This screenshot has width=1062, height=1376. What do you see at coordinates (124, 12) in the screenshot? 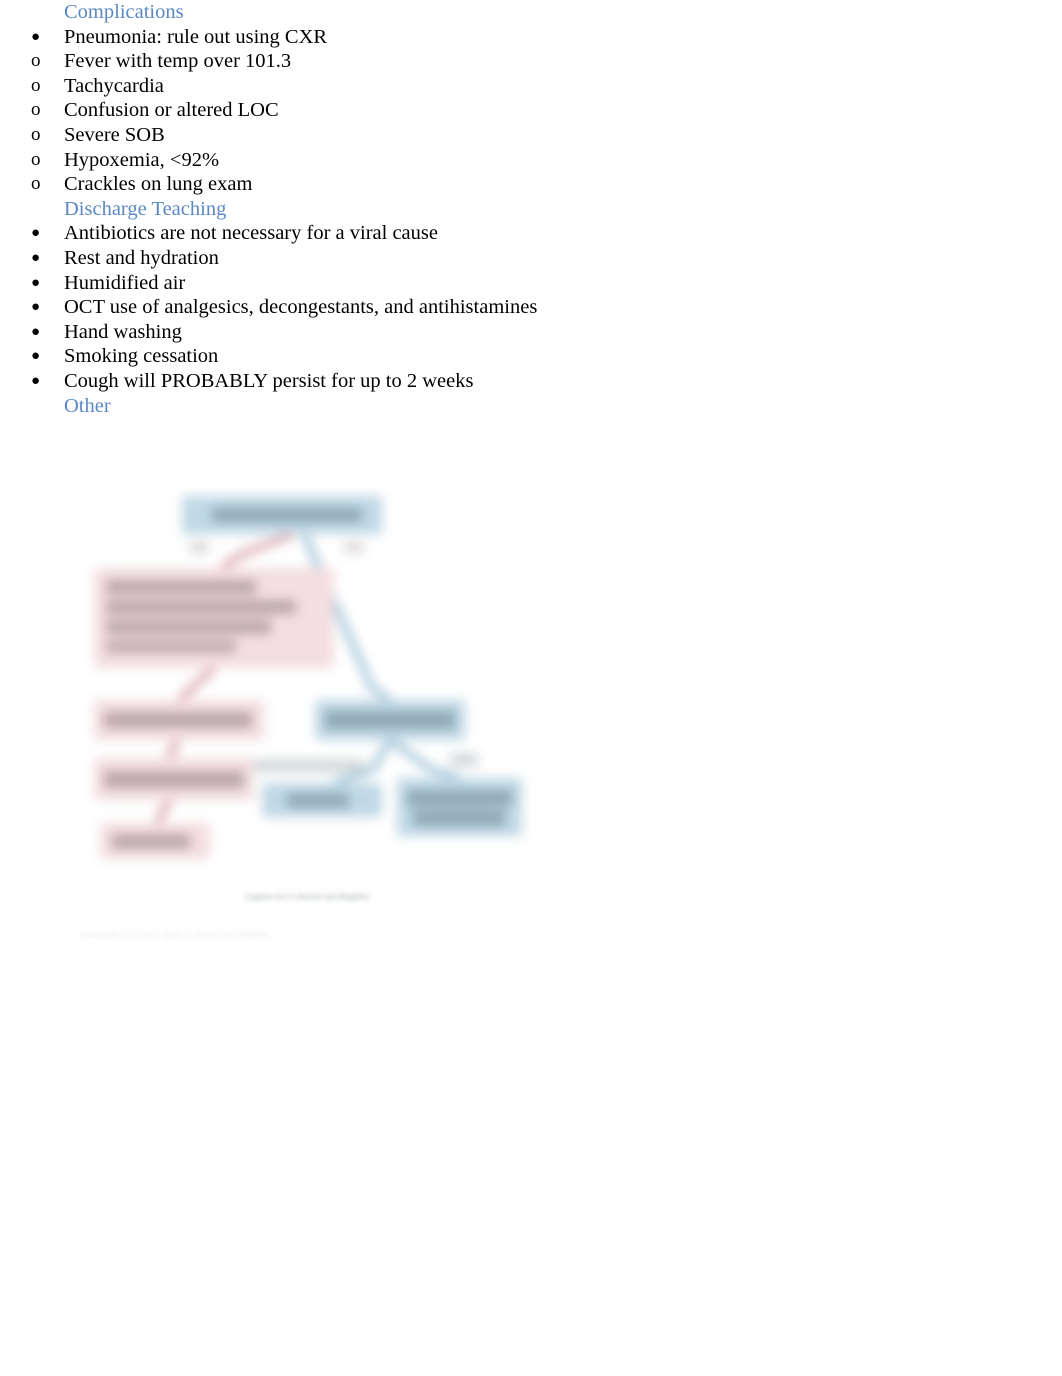
I see `heading-complications: Complications` at bounding box center [124, 12].